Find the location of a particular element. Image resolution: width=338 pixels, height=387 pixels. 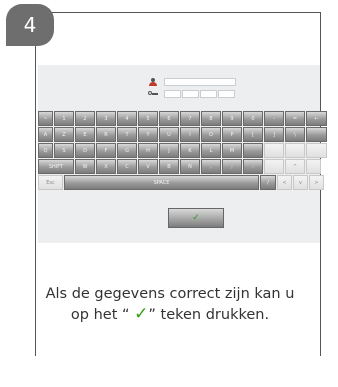

keyboard-key: G is located at coordinates (127, 150).